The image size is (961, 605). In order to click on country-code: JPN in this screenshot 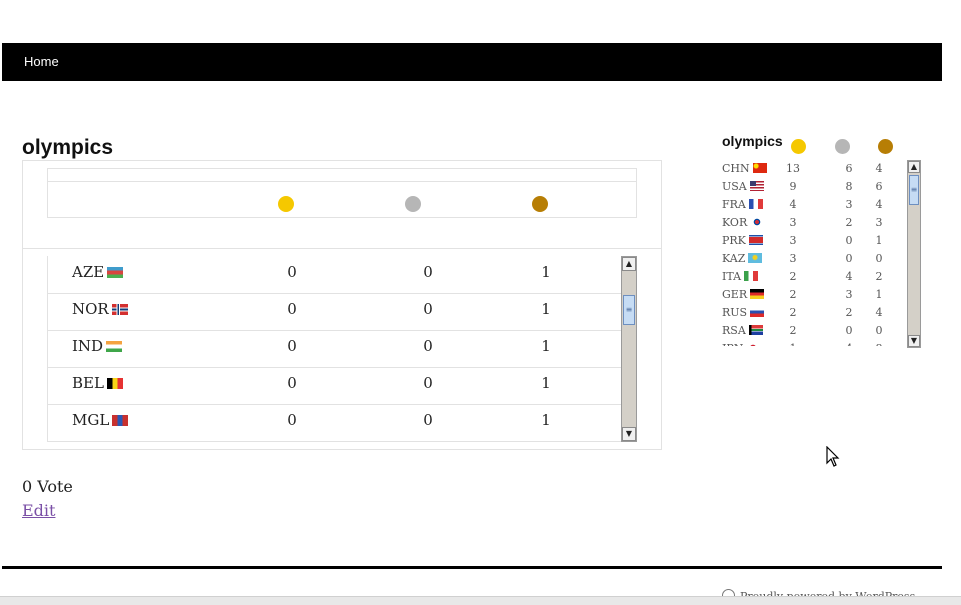, I will do `click(741, 344)`.